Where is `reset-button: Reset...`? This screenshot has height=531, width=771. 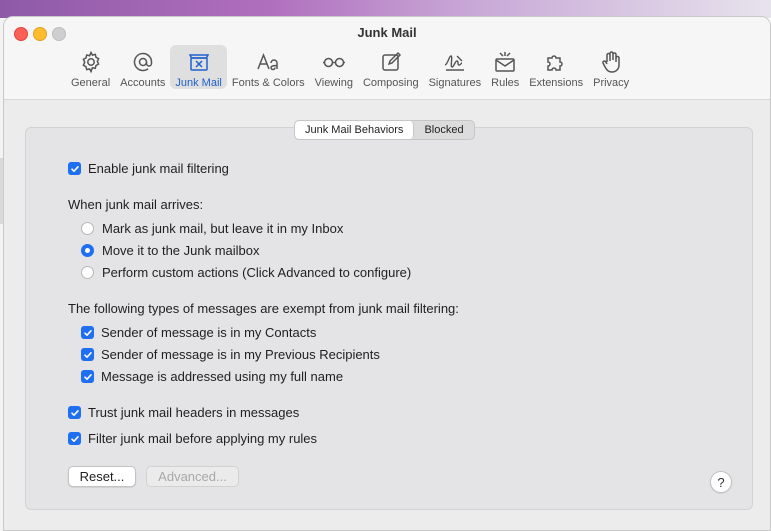 reset-button: Reset... is located at coordinates (102, 476).